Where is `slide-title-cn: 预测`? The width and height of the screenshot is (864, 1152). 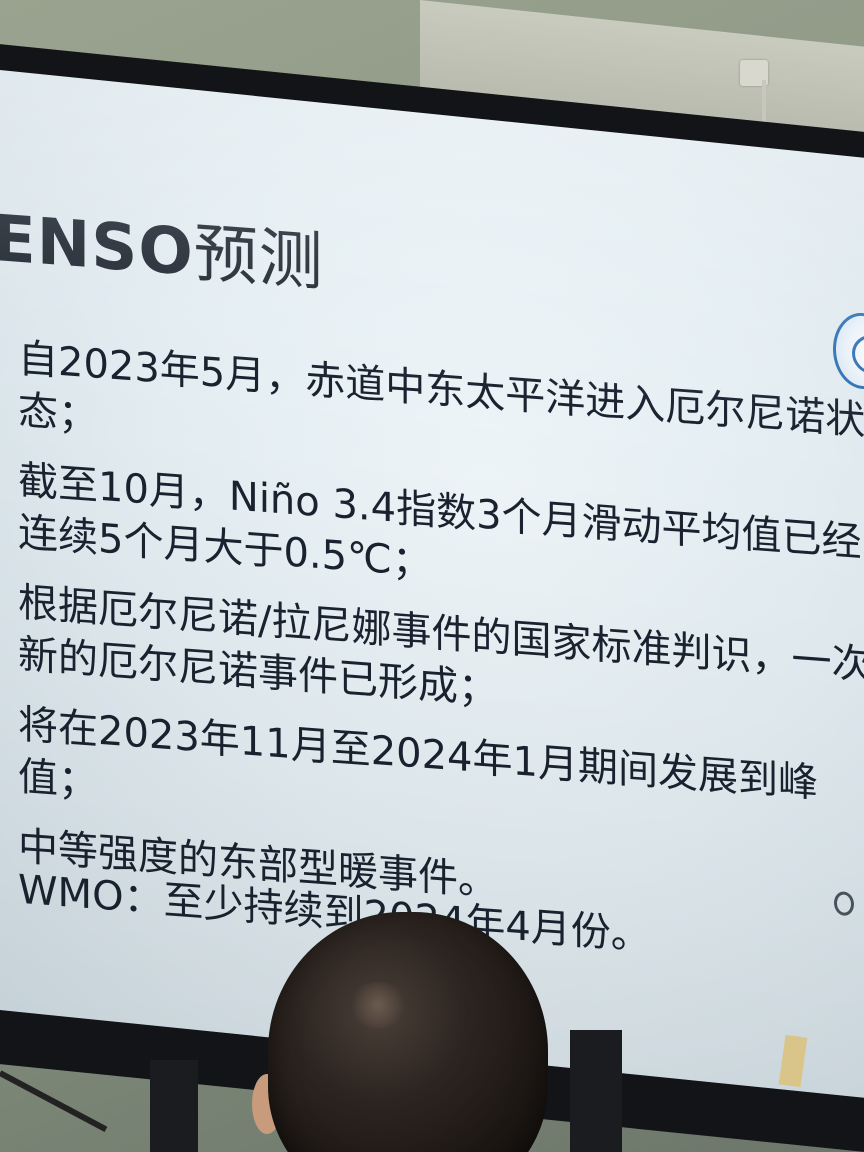
slide-title-cn: 预测 is located at coordinates (258, 258).